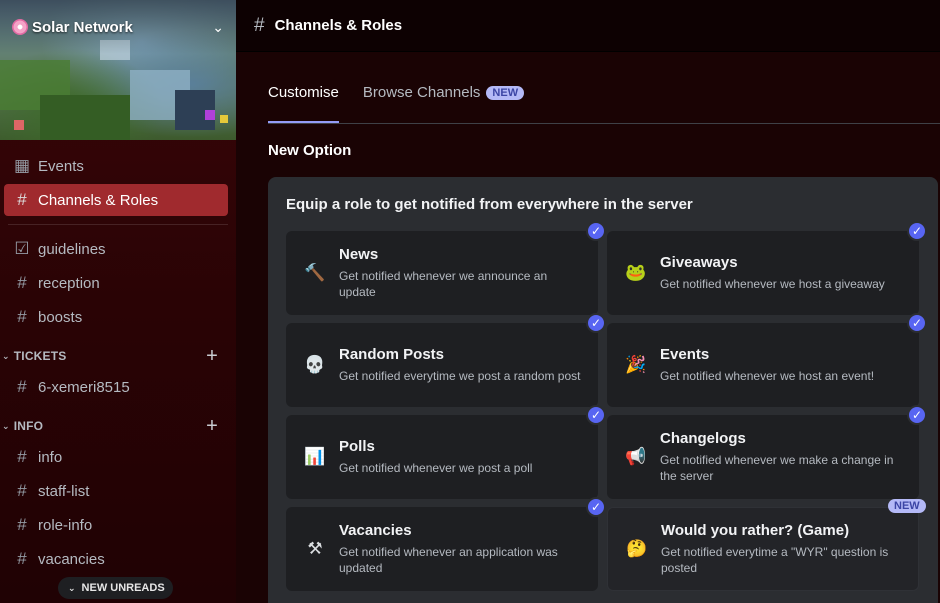 This screenshot has width=940, height=603. Describe the element at coordinates (60, 317) in the screenshot. I see `channel-label: boosts` at that location.